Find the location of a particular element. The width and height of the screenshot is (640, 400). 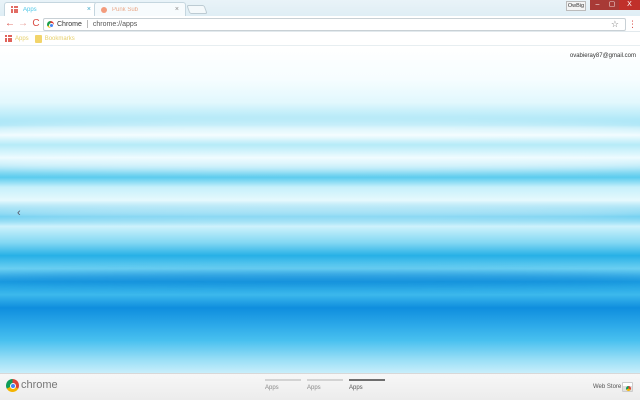

chrome-icon is located at coordinates (50, 24).